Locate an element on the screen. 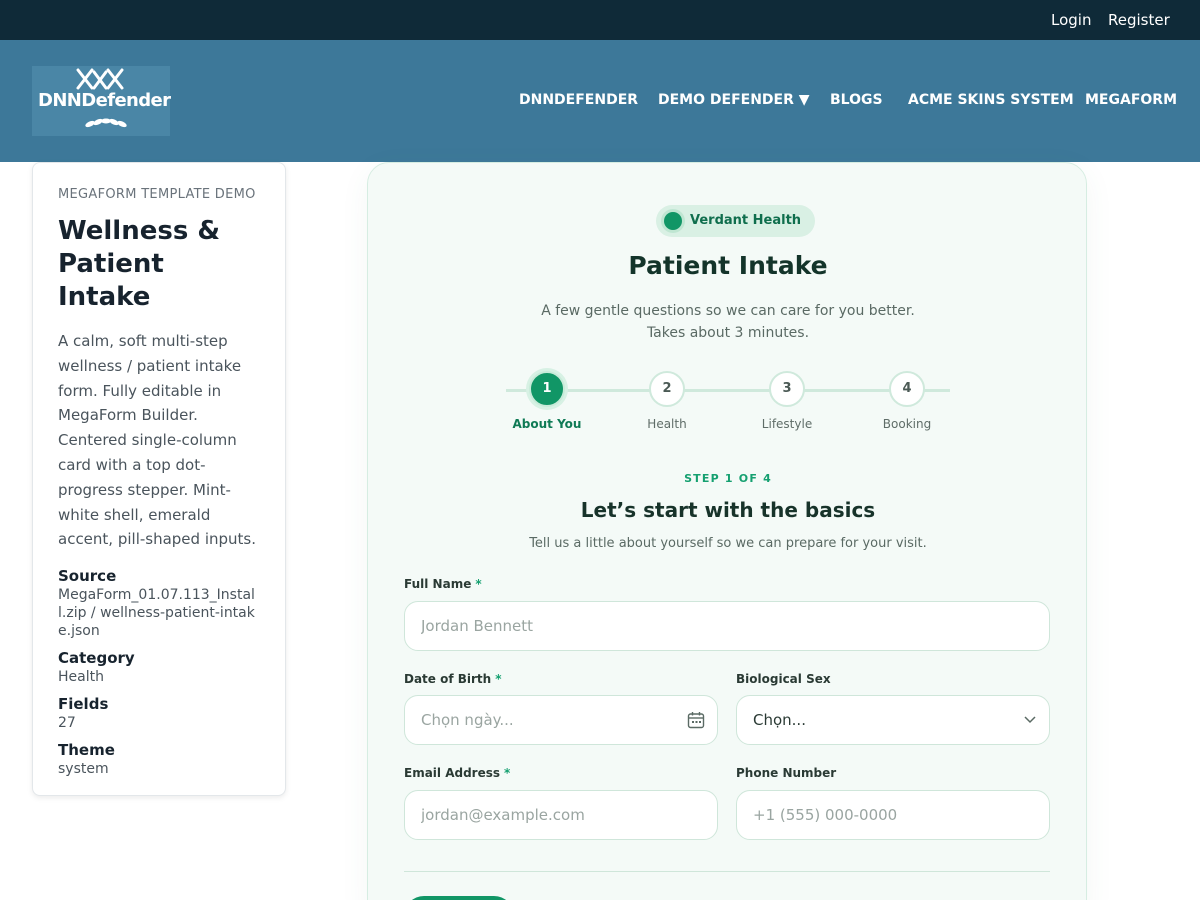  form-subtitle-line-2: Takes about 3 minutes. is located at coordinates (728, 333).